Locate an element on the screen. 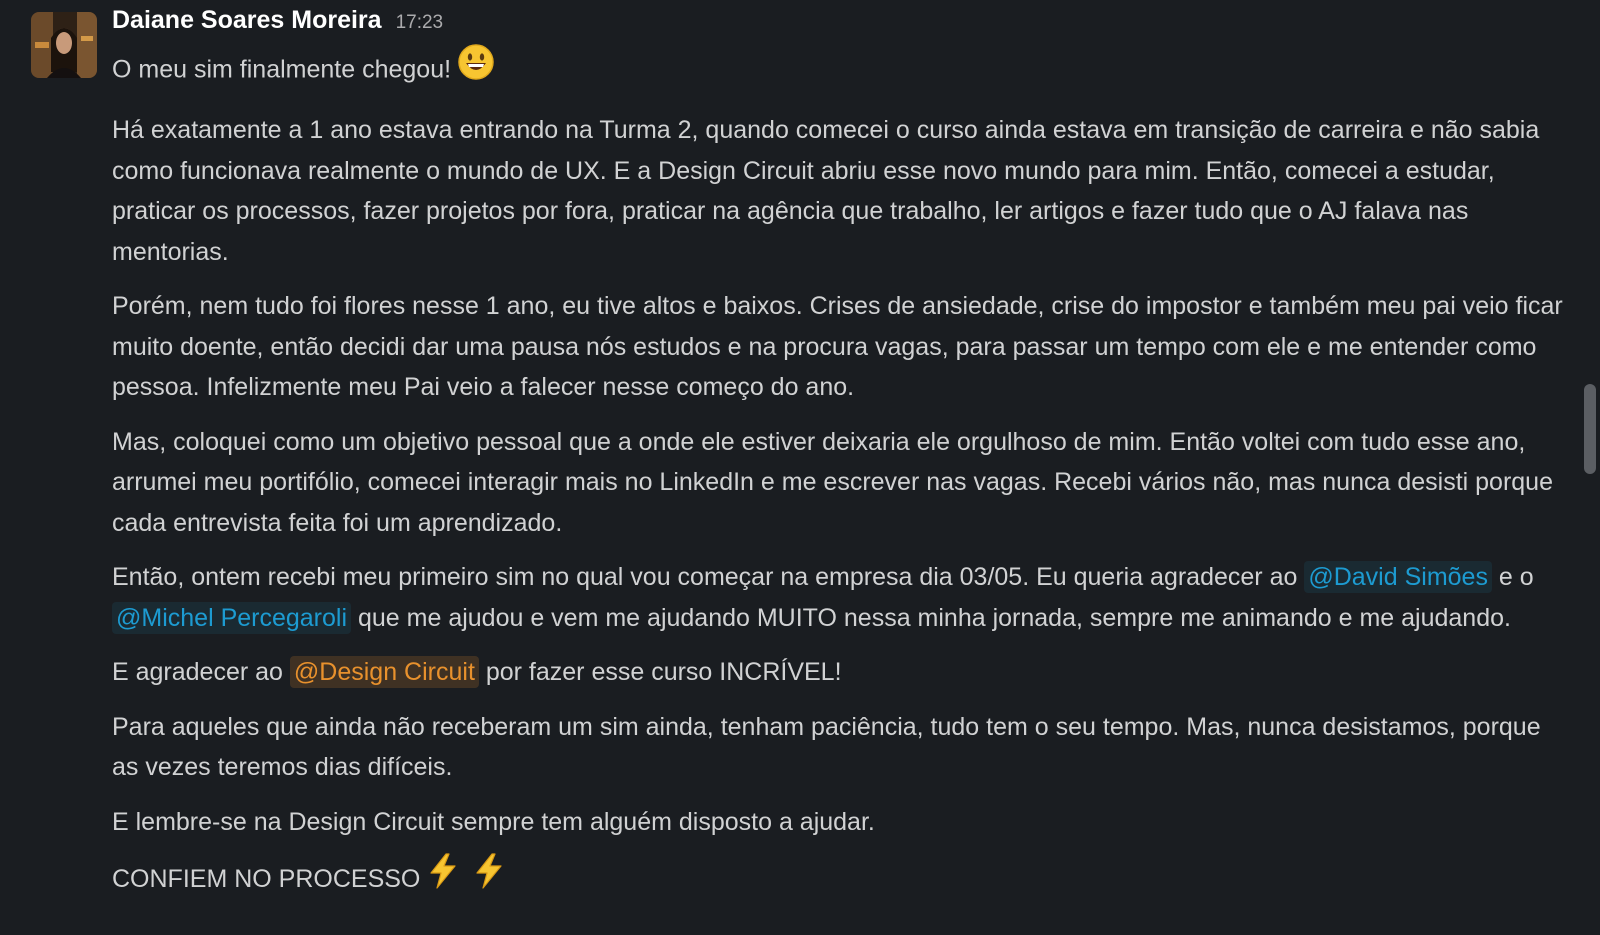 The height and width of the screenshot is (935, 1600). message-header: Daiane Soares Moreira 17:23 is located at coordinates (842, 26).